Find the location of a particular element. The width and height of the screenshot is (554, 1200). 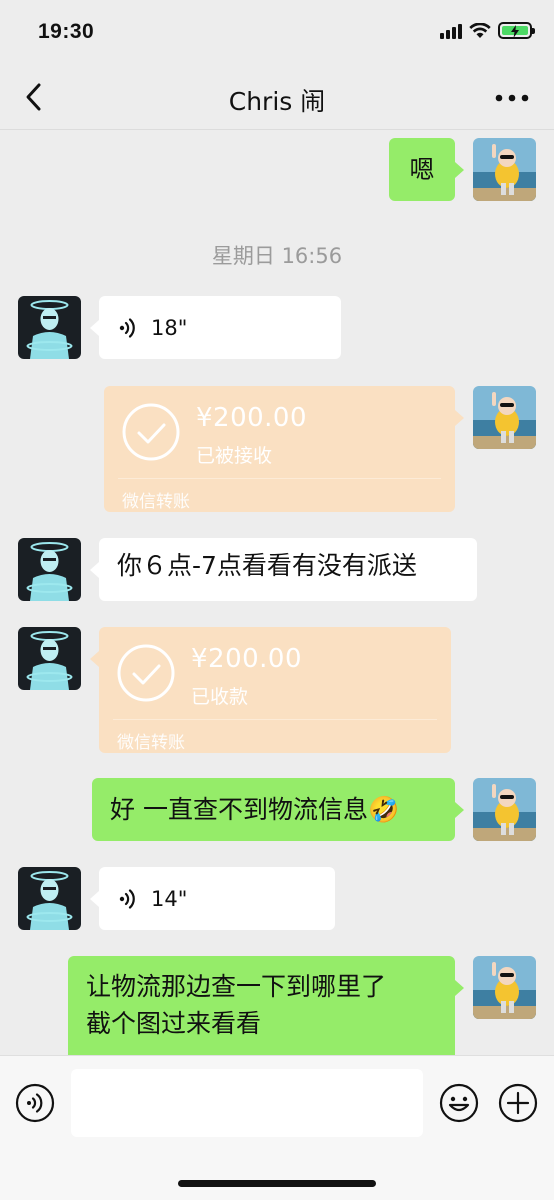

message-input-bar is located at coordinates (277, 1127).